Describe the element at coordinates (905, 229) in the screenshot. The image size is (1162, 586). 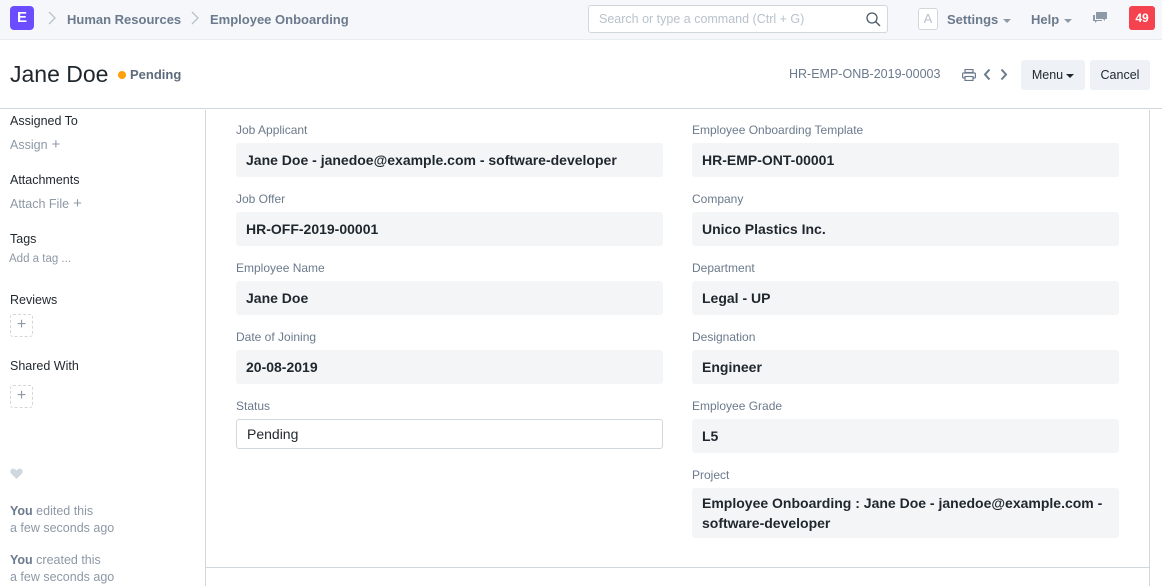
I see `company-field: Unico Plastics Inc.` at that location.